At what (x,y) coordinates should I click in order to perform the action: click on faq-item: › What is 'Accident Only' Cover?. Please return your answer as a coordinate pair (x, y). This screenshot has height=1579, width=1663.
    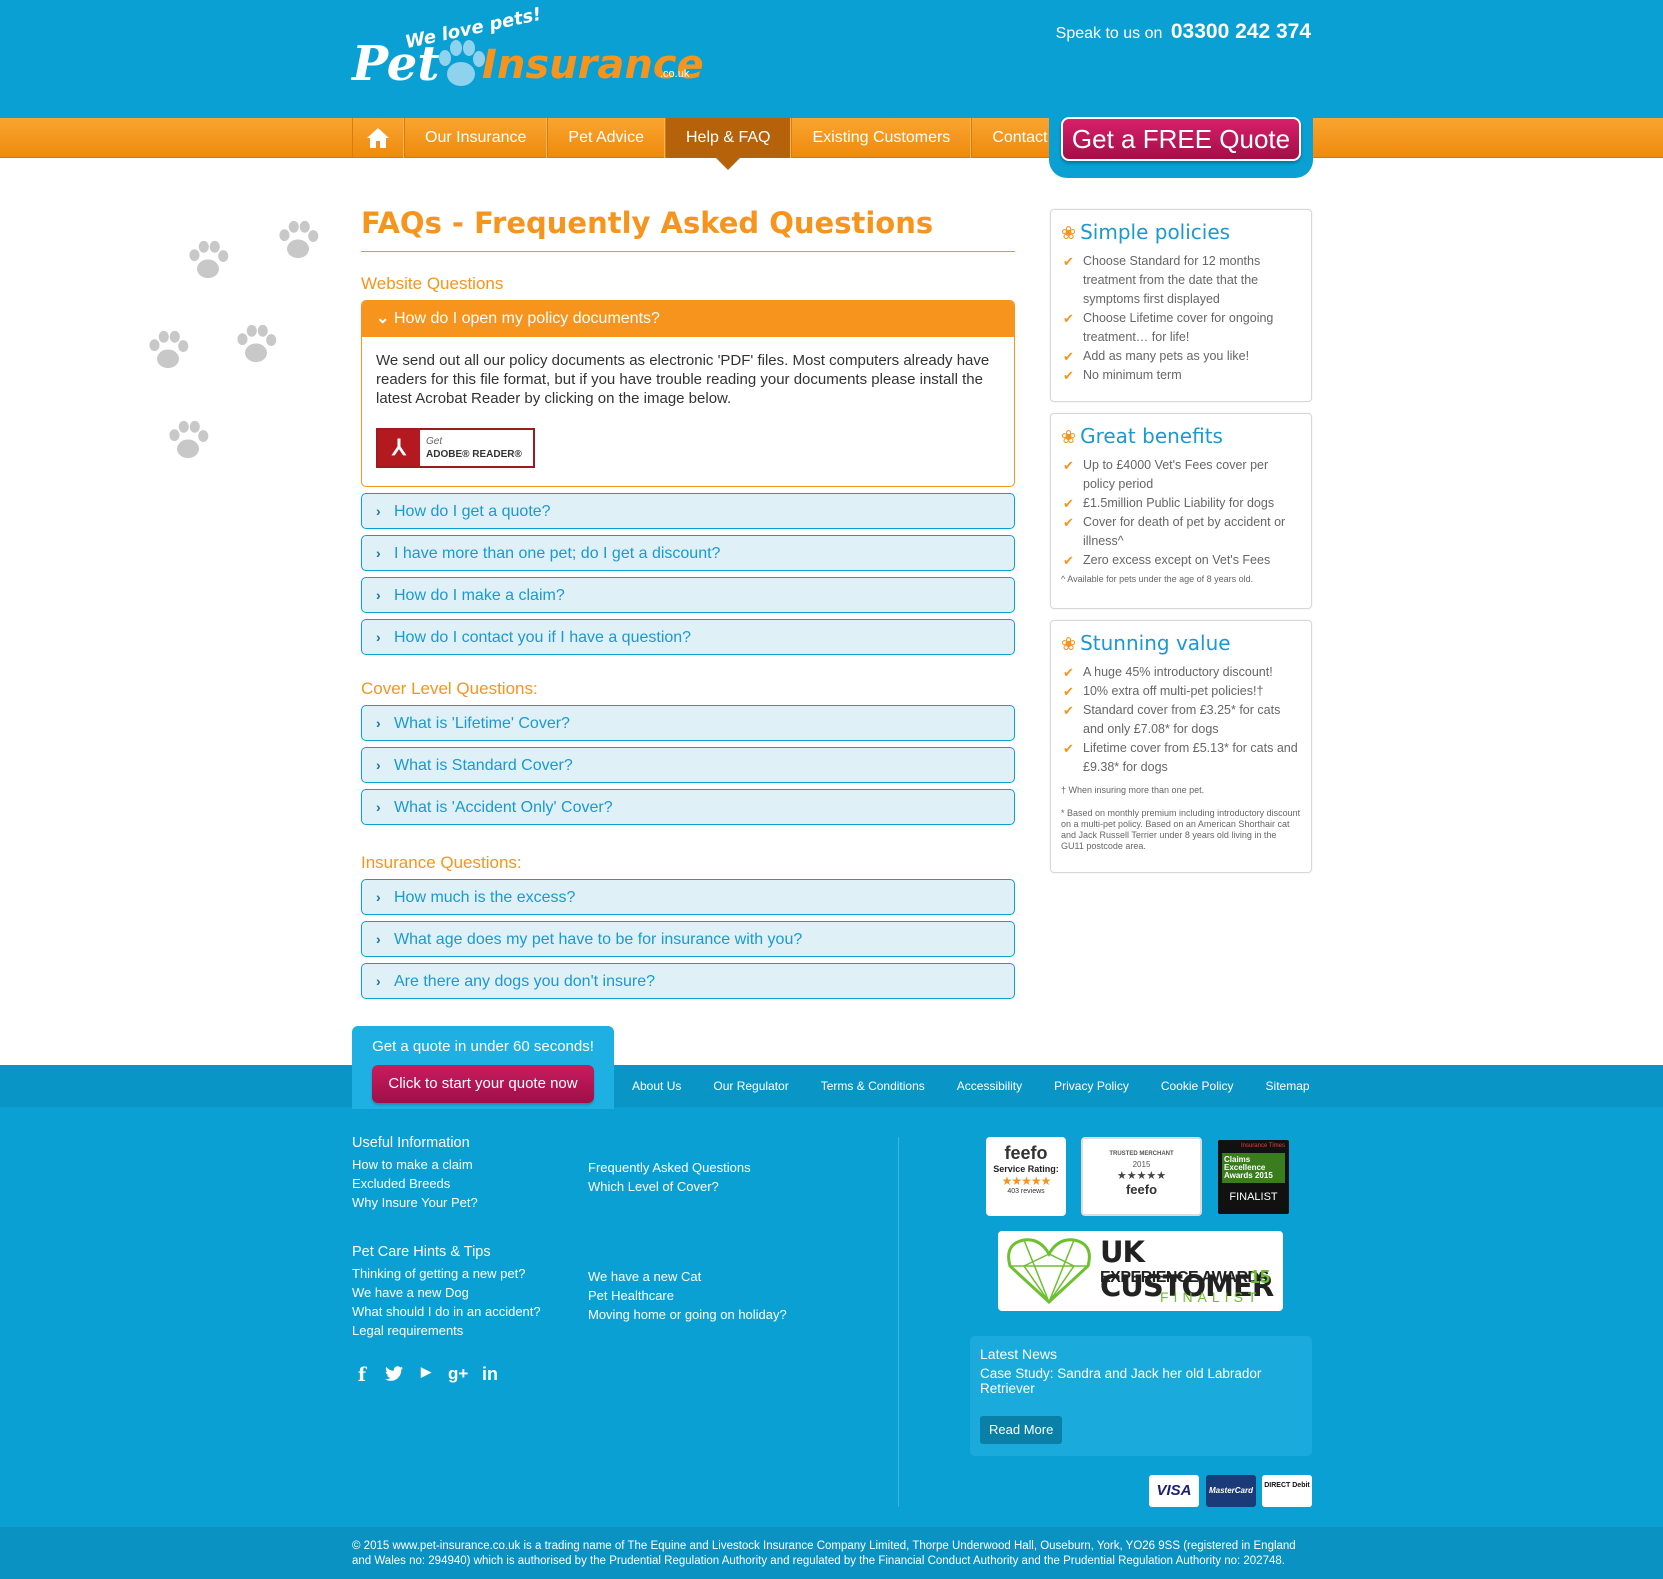
    Looking at the image, I should click on (688, 807).